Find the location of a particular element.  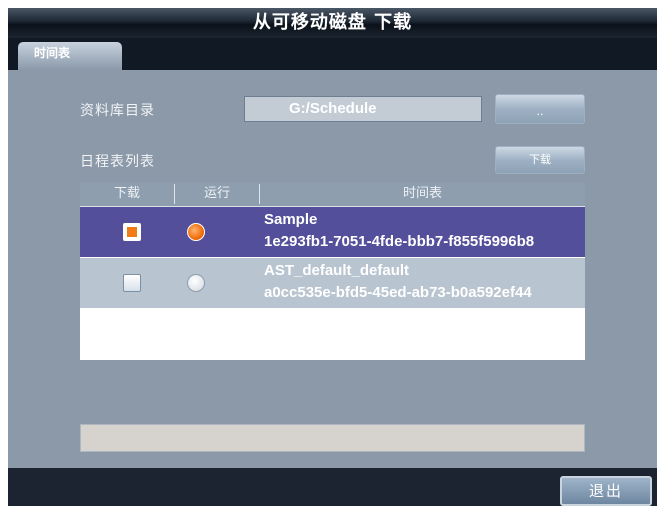

library-directory-label: 资料库目录 is located at coordinates (117, 111).